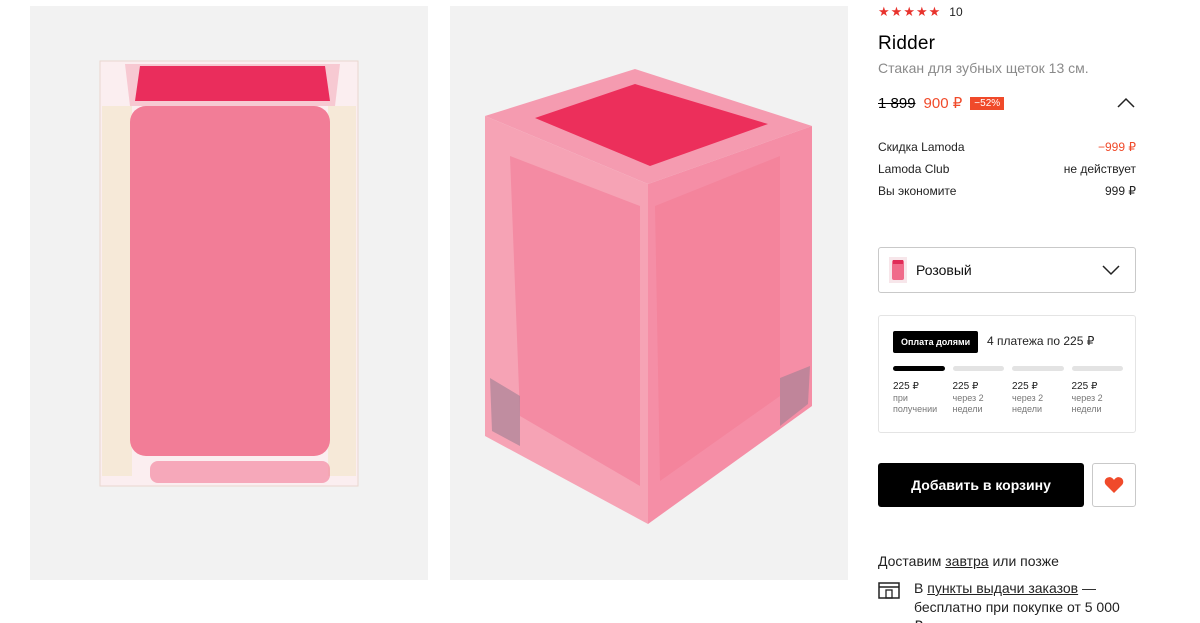  What do you see at coordinates (921, 588) in the screenshot?
I see `pickup-pre: В` at bounding box center [921, 588].